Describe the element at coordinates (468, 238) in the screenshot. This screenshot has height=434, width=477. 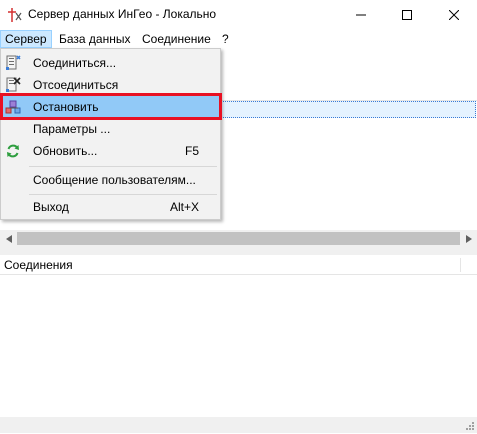
I see `scroll-right-icon` at that location.